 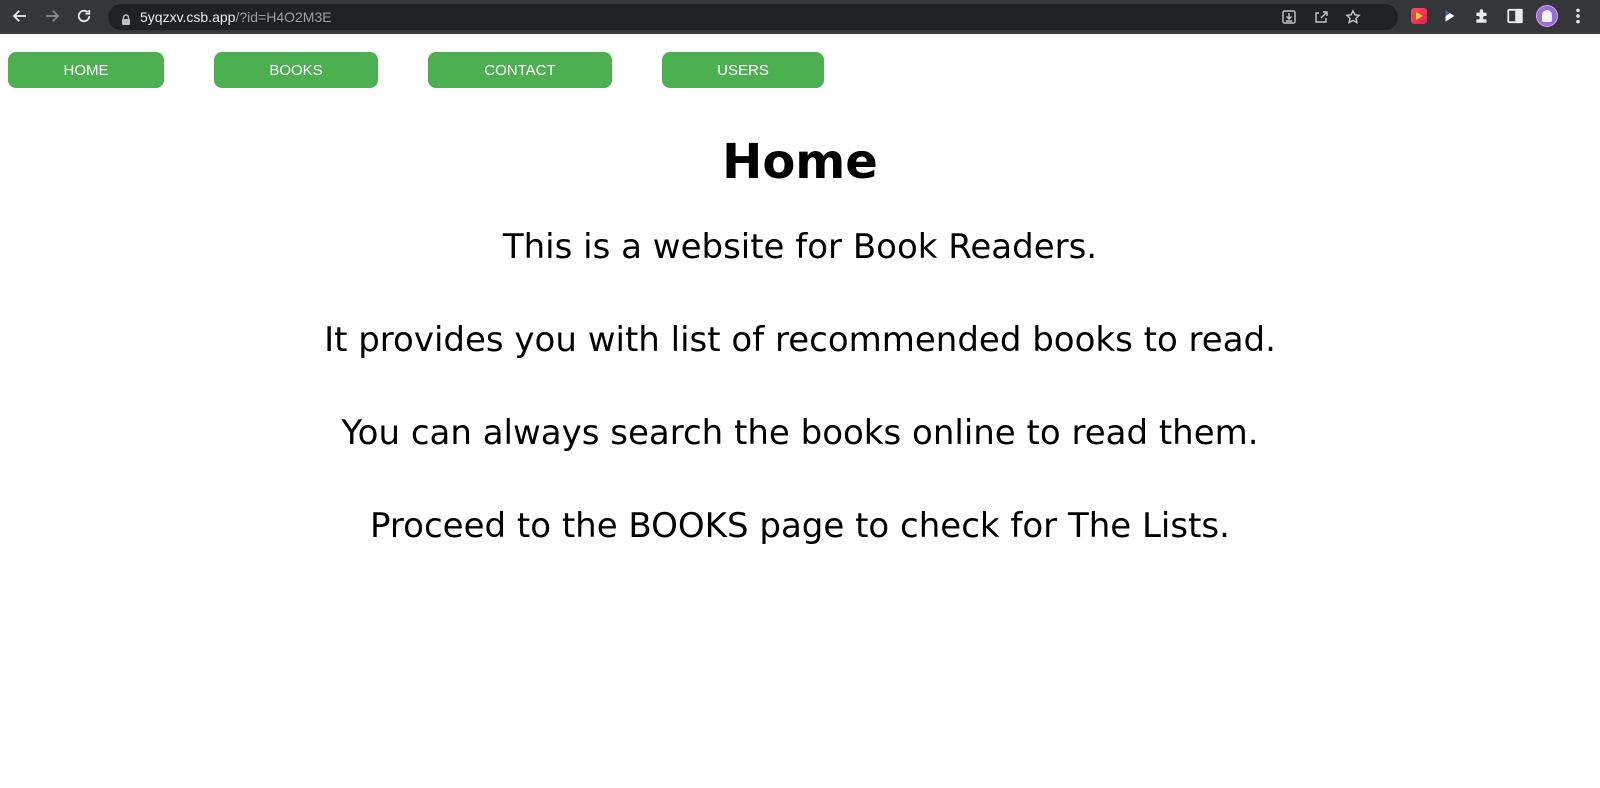 I want to click on cursor-extension-icon, so click(x=1450, y=16).